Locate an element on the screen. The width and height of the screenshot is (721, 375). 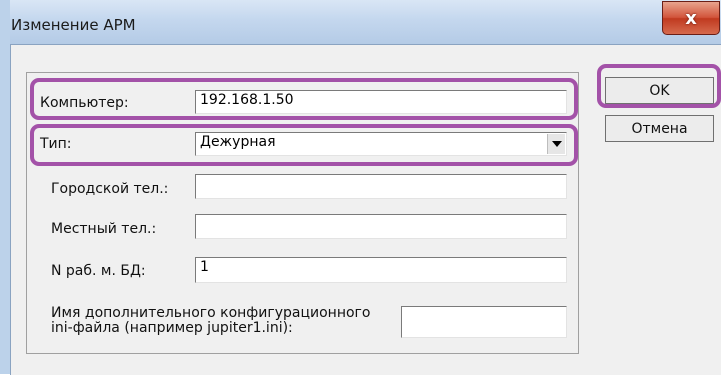
close-icon: x is located at coordinates (691, 18).